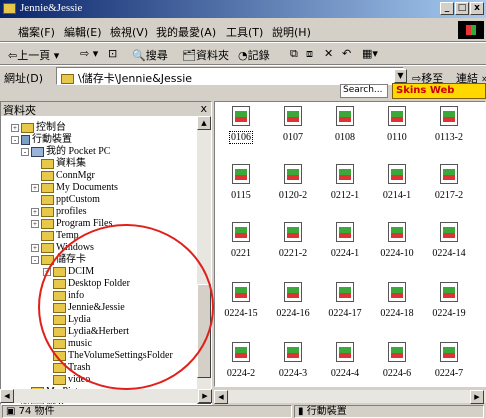 The height and width of the screenshot is (418, 486). What do you see at coordinates (397, 131) in the screenshot?
I see `file-item: 0110` at bounding box center [397, 131].